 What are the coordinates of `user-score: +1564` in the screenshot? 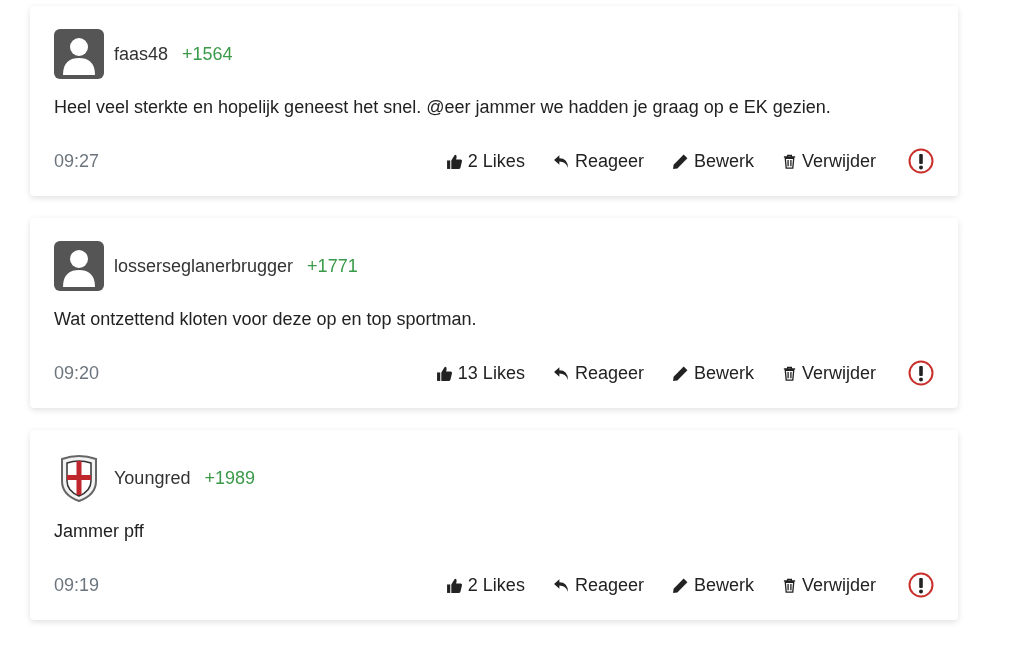 It's located at (207, 54).